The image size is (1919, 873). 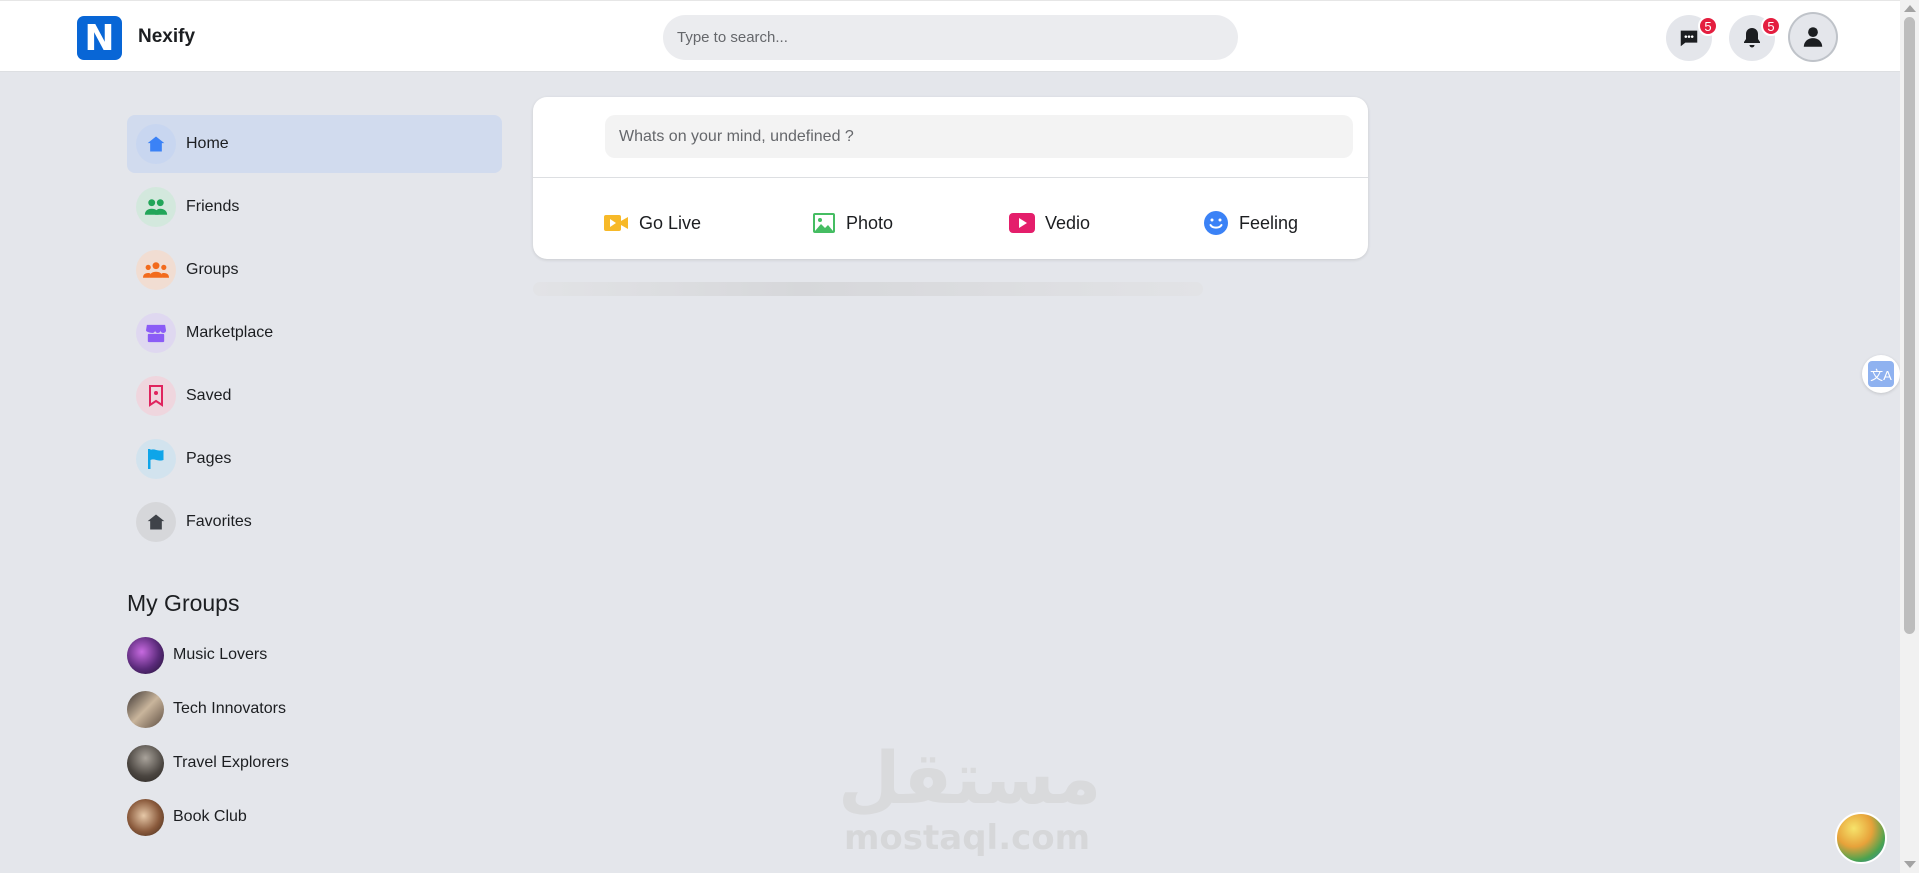 What do you see at coordinates (1861, 838) in the screenshot?
I see `assistant-bubble` at bounding box center [1861, 838].